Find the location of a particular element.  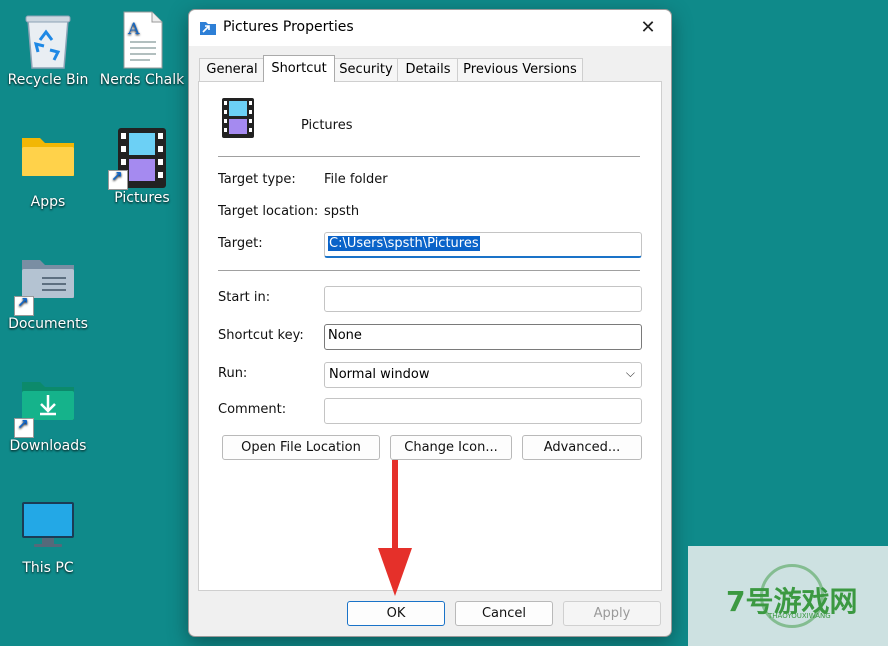

desktop-icon-documents: Documents is located at coordinates (48, 293).